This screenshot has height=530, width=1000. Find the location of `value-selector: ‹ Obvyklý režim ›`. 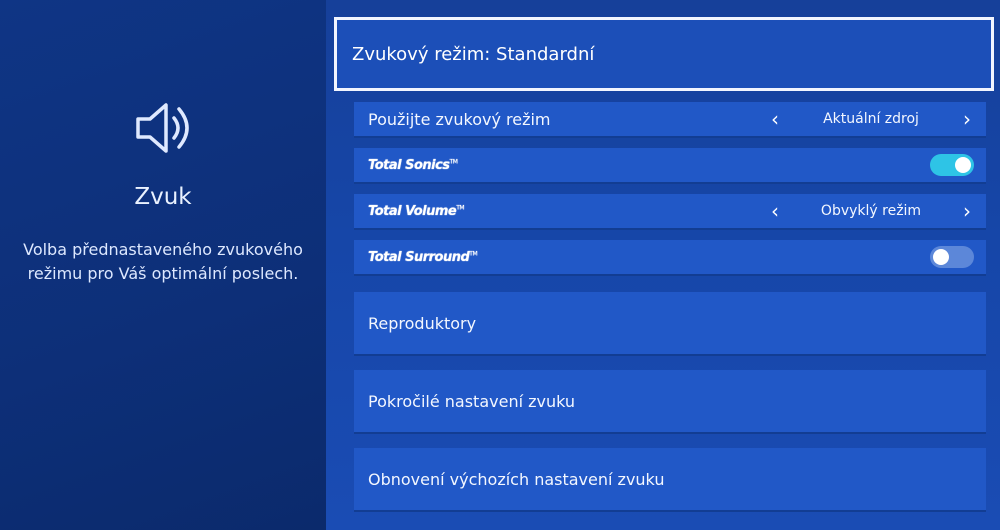

value-selector: ‹ Obvyklý režim › is located at coordinates (871, 211).